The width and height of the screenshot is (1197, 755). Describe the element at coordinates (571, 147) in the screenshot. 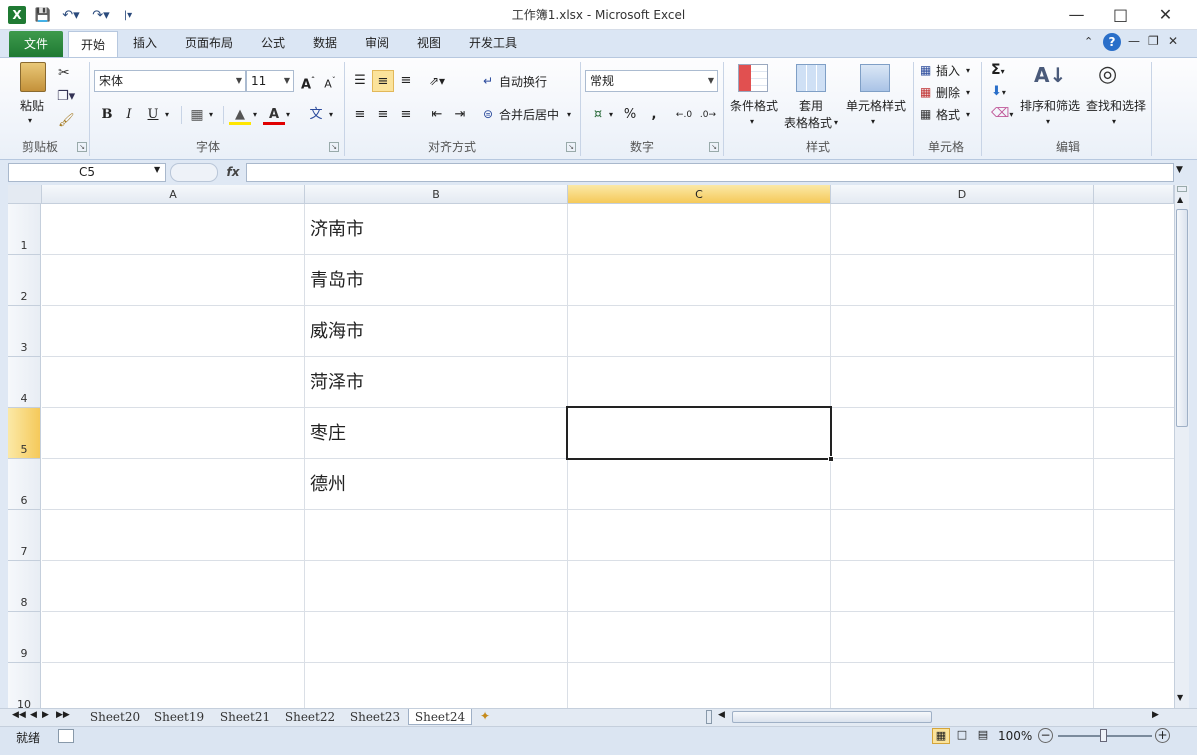

I see `alignment-launcher-icon: ↘` at that location.